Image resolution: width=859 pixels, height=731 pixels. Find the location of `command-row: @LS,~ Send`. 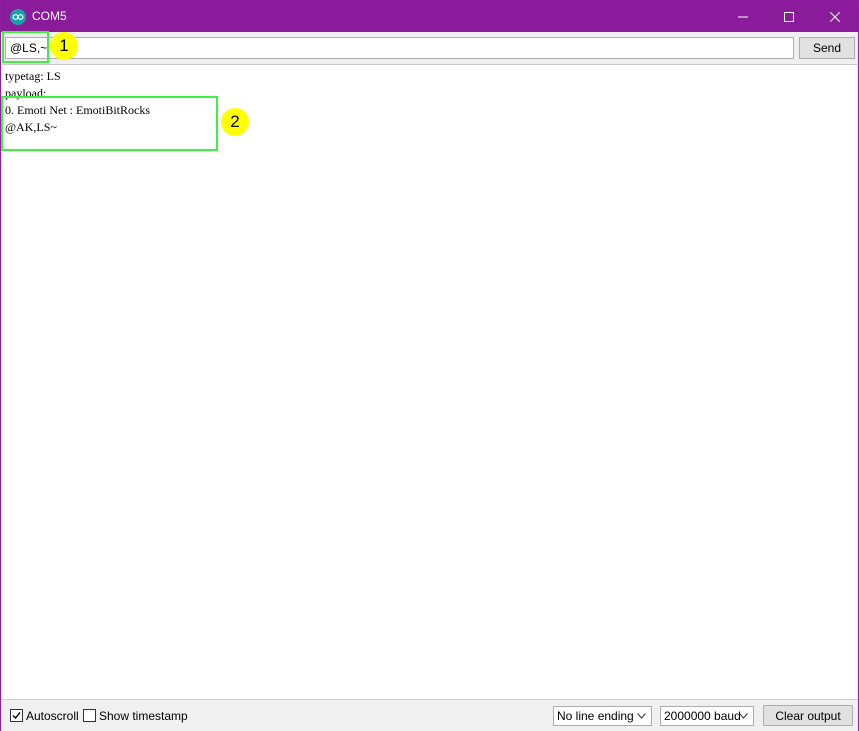

command-row: @LS,~ Send is located at coordinates (429, 48).